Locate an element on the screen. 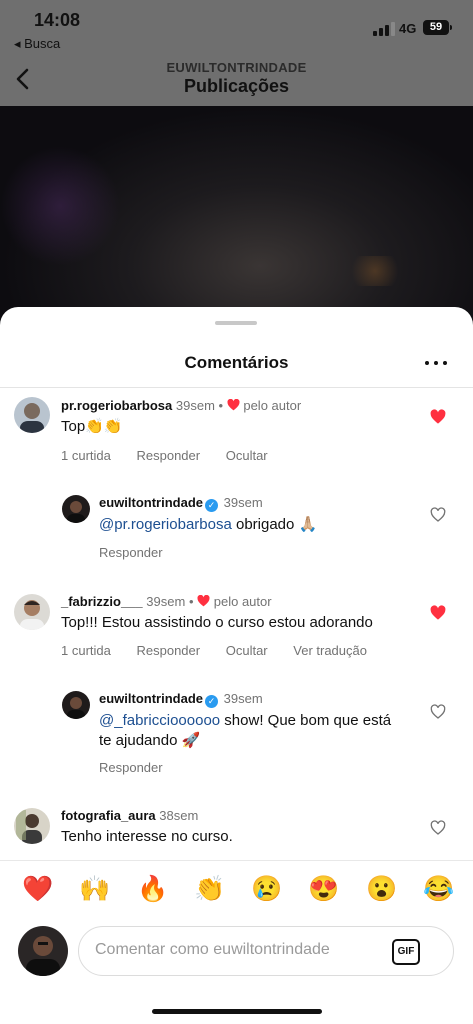 This screenshot has width=473, height=1024. page-title: Publicações is located at coordinates (236, 86).